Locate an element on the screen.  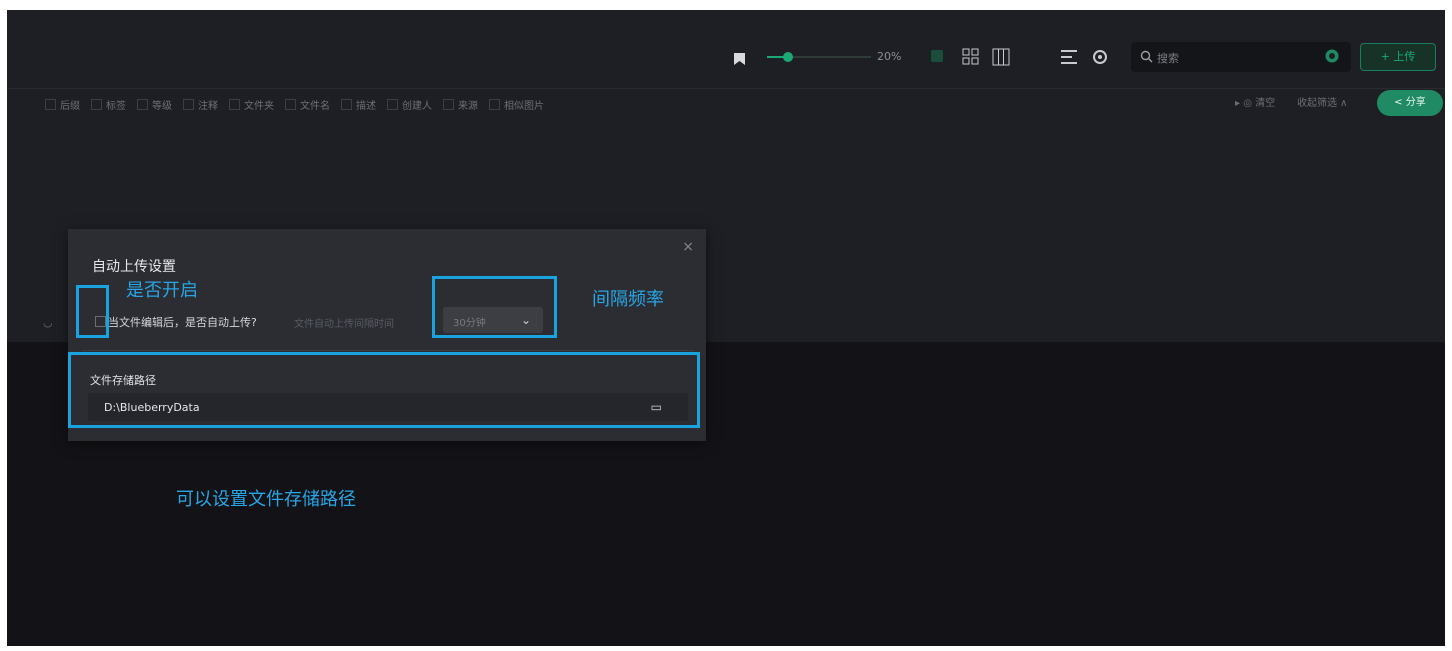
filter-label: 后缀 is located at coordinates (70, 106).